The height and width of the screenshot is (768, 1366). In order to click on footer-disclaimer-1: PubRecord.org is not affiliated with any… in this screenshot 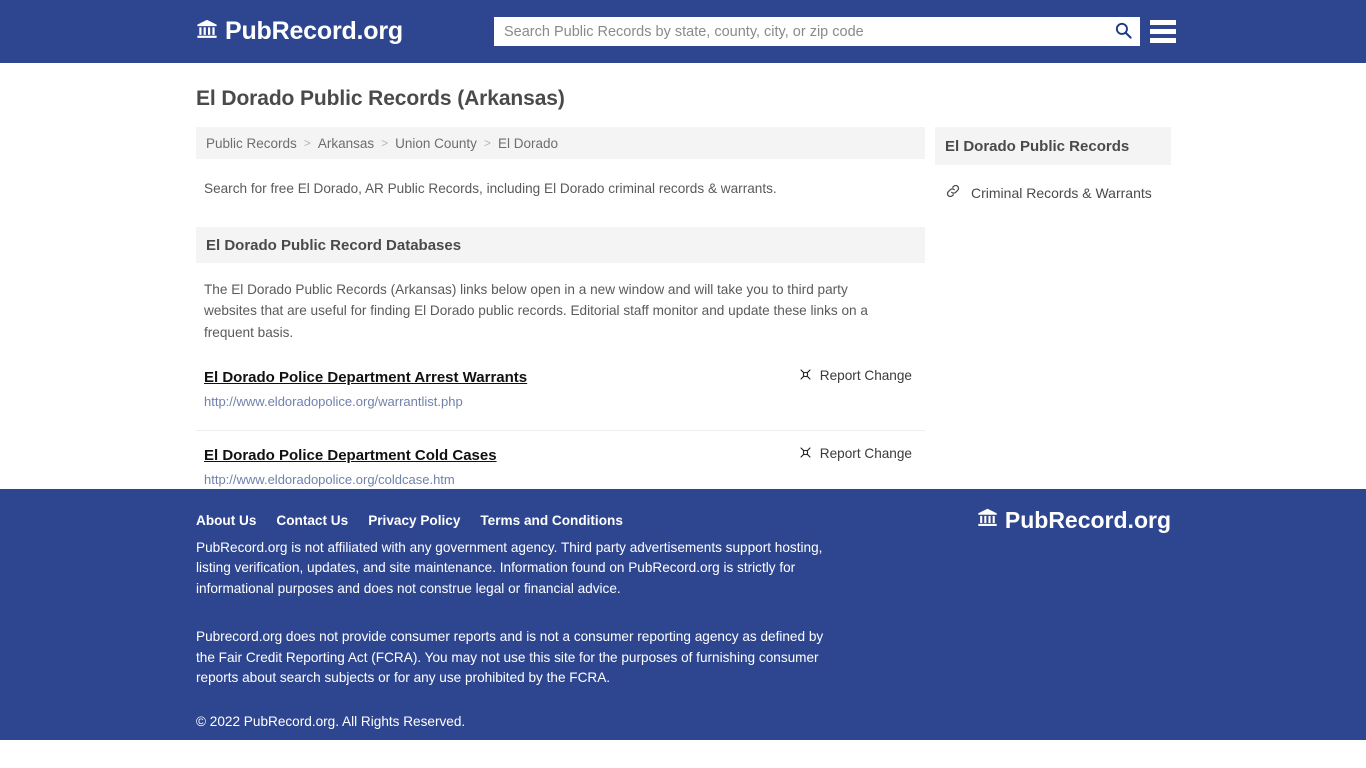, I will do `click(509, 568)`.